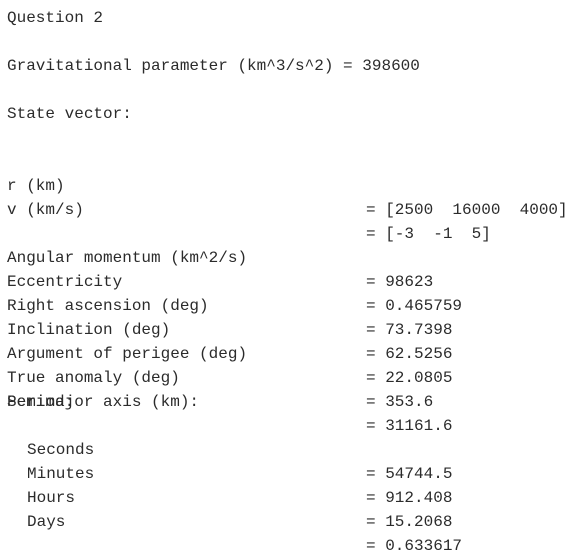 The image size is (583, 558). I want to click on period-minutes-row: Minutes = 912.408, so click(292, 472).